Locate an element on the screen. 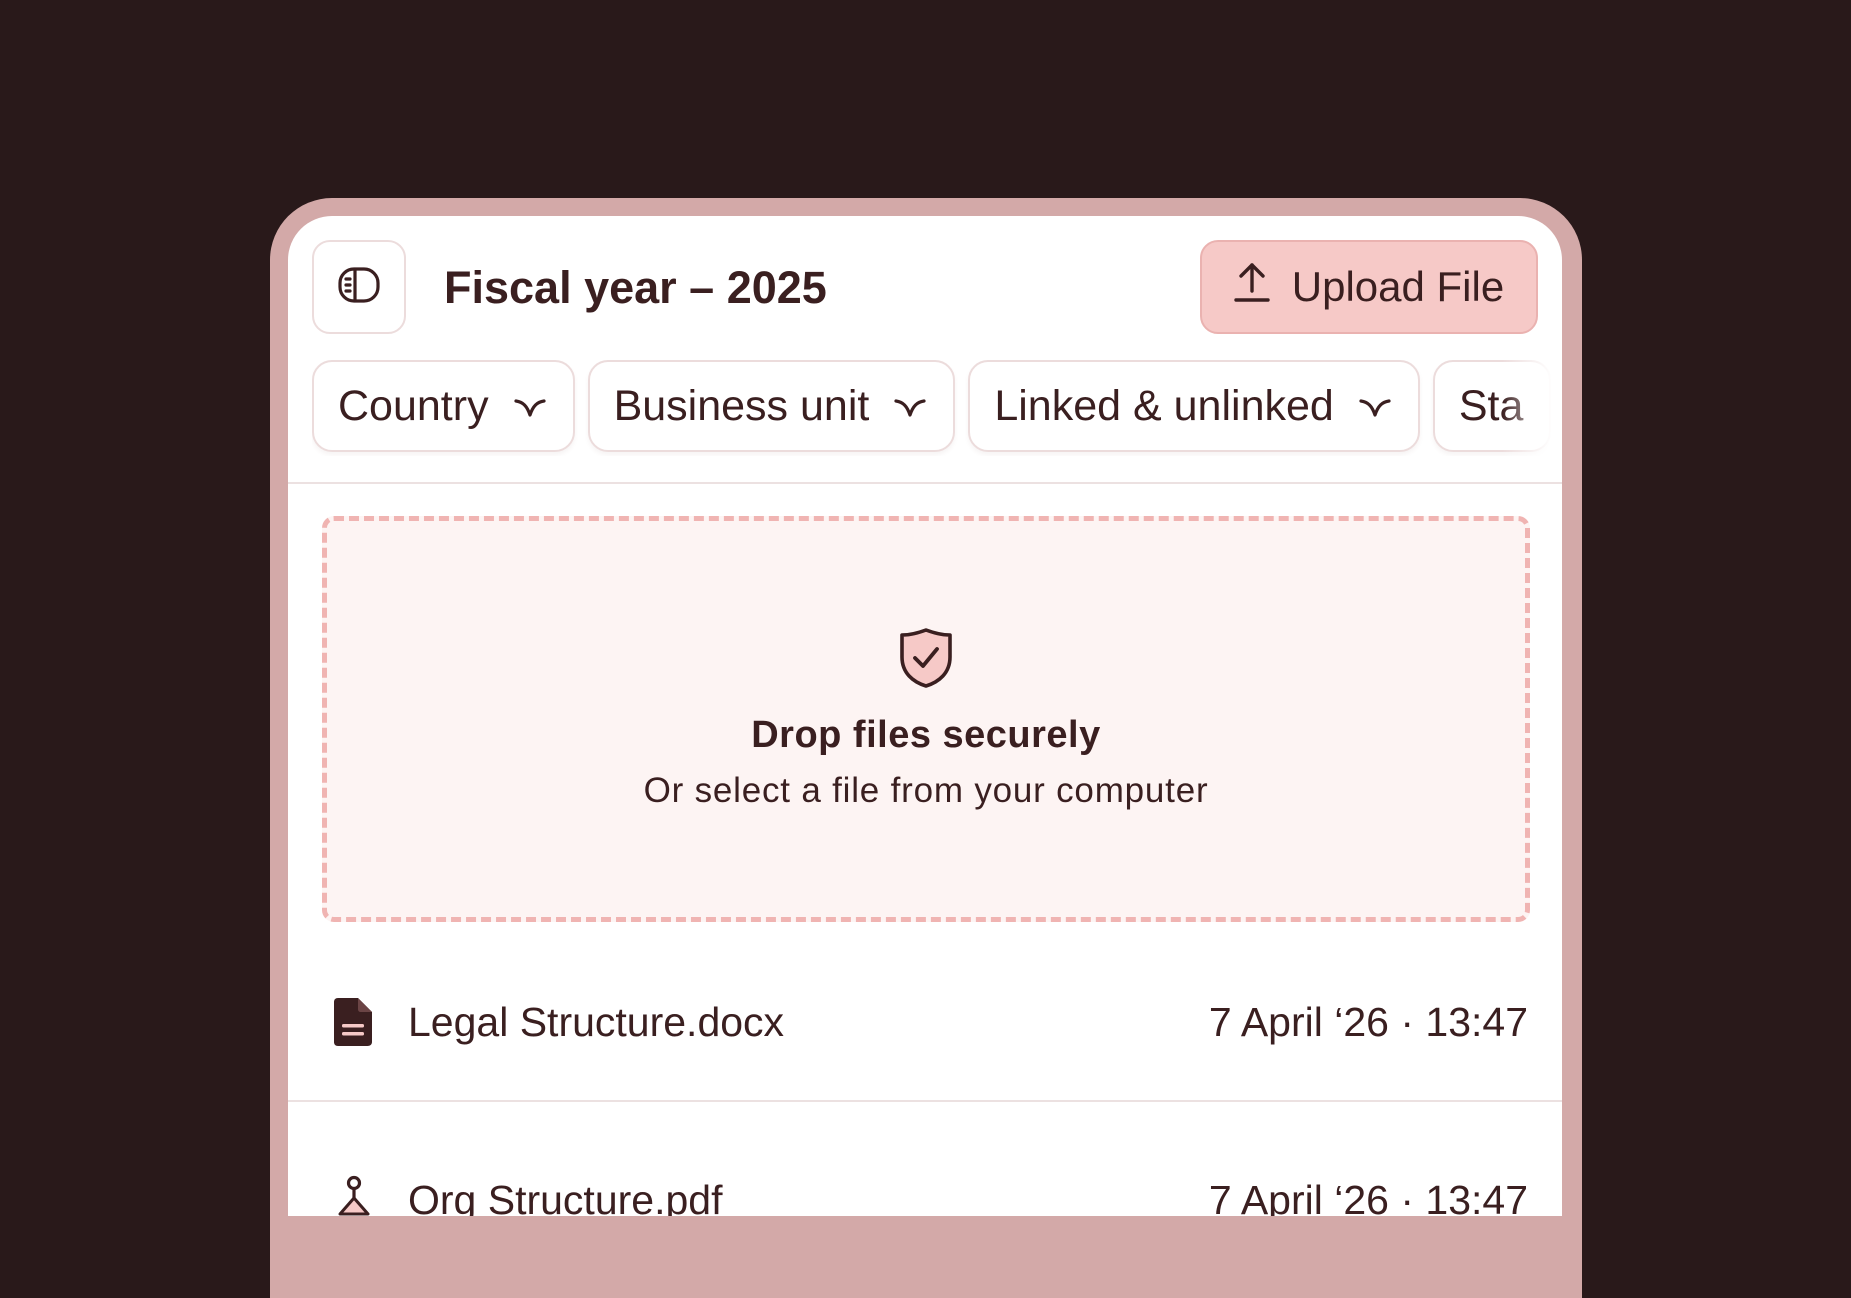 This screenshot has height=1298, width=1851. file-name: Legal Structure.docx is located at coordinates (596, 1021).